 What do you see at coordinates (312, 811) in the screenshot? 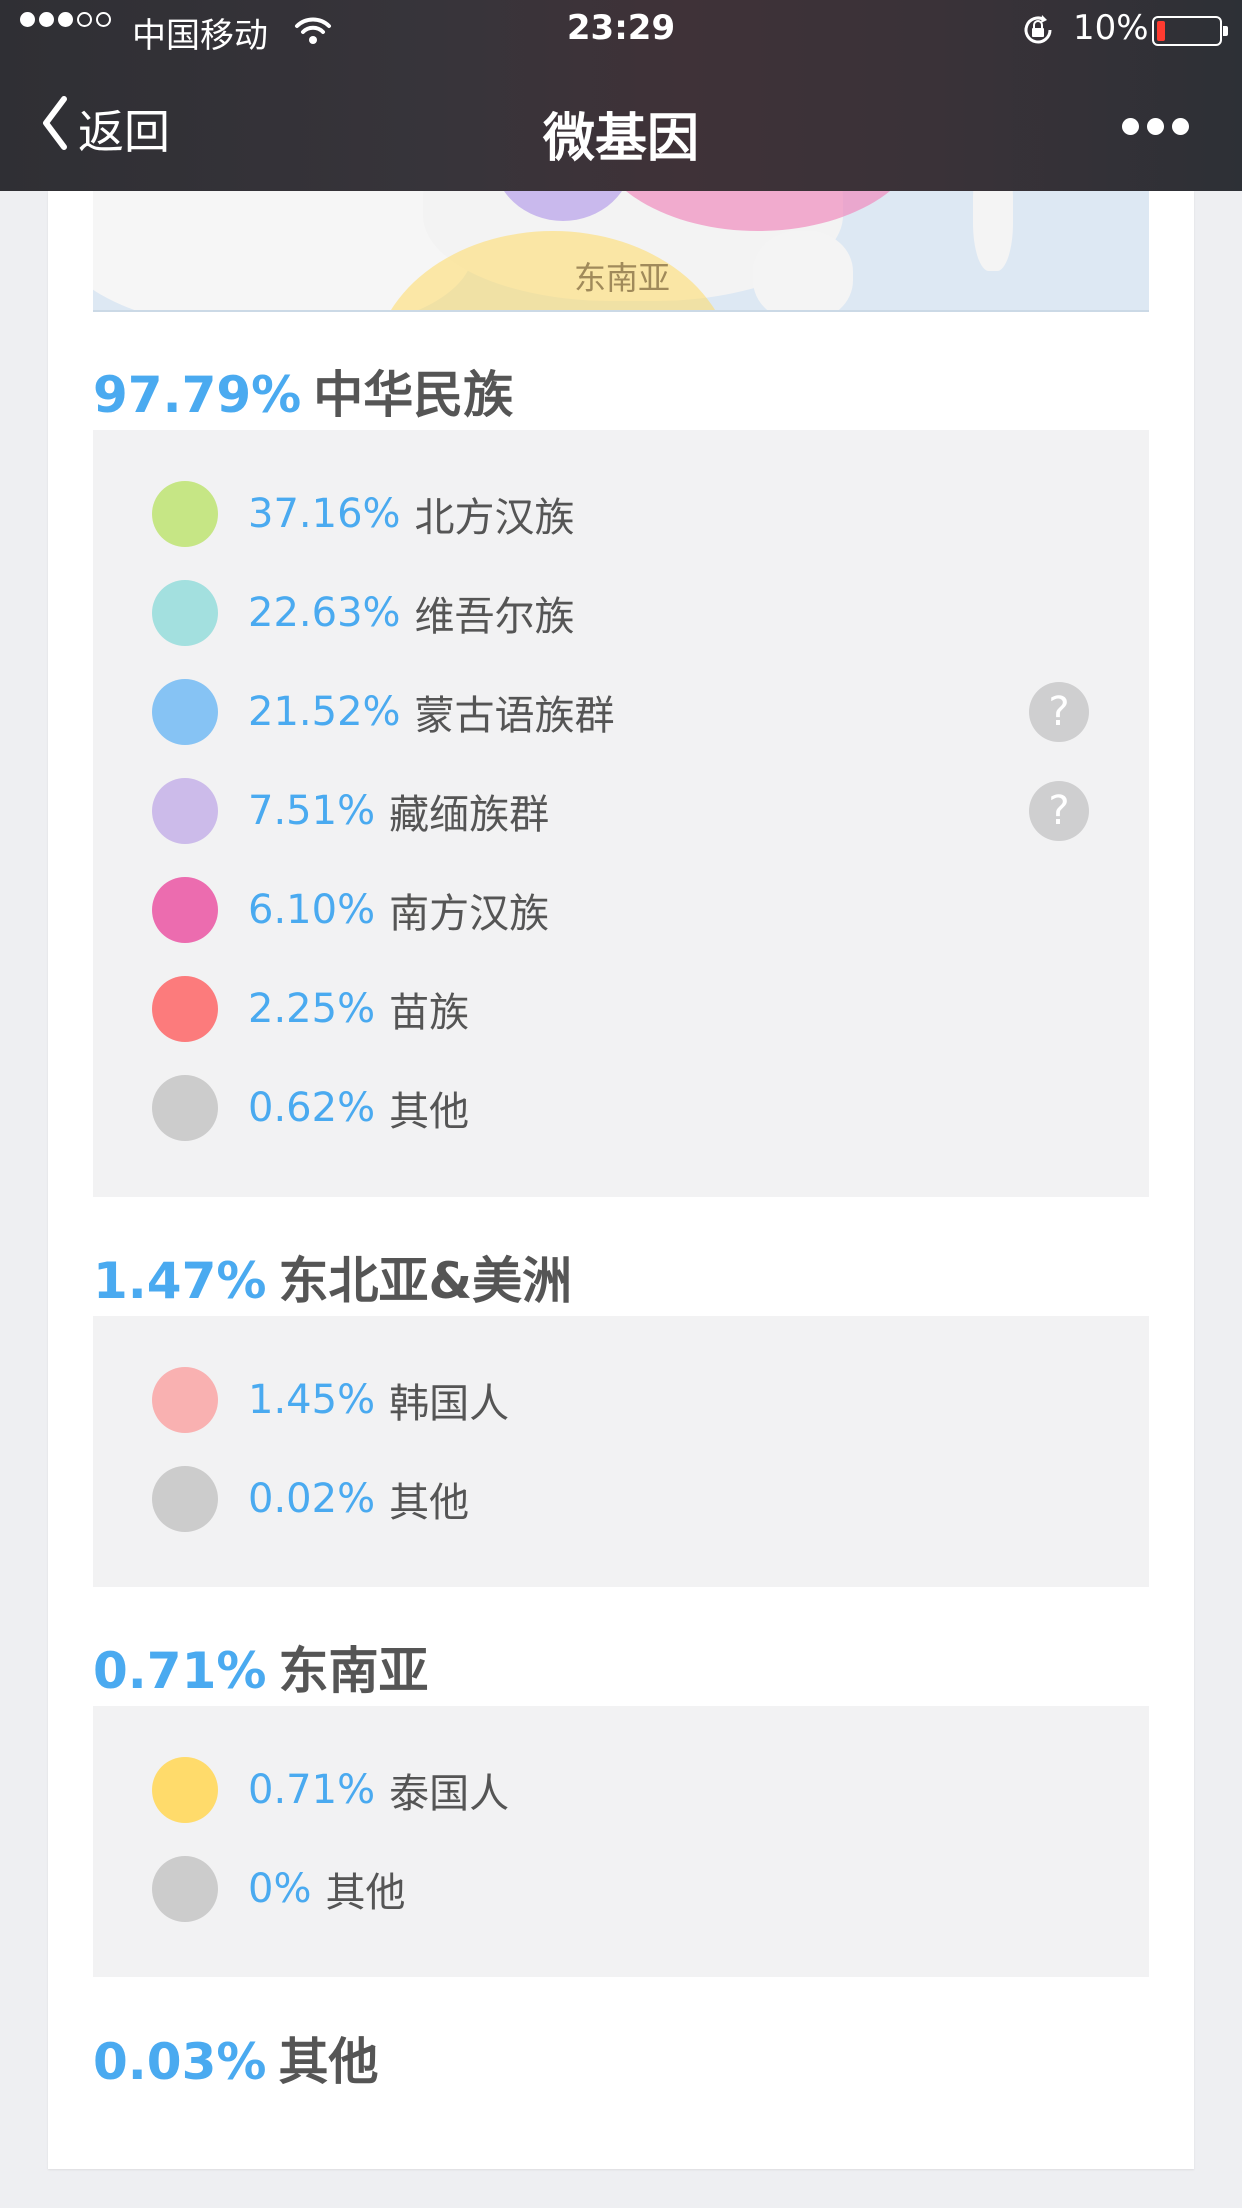
I see `item-percent: 7.51%` at bounding box center [312, 811].